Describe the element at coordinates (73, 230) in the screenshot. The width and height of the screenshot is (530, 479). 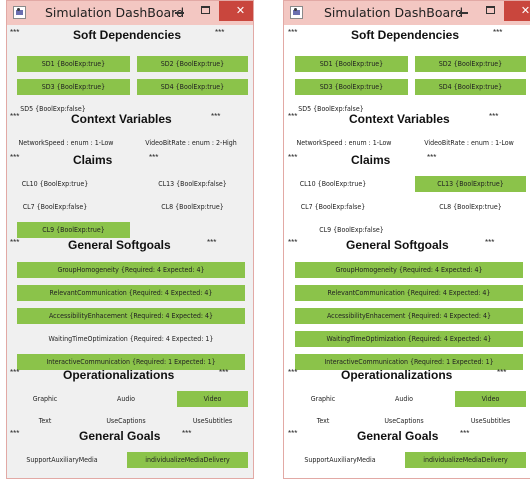
I see `claim-item: CL9 {BoolExp:true}` at that location.